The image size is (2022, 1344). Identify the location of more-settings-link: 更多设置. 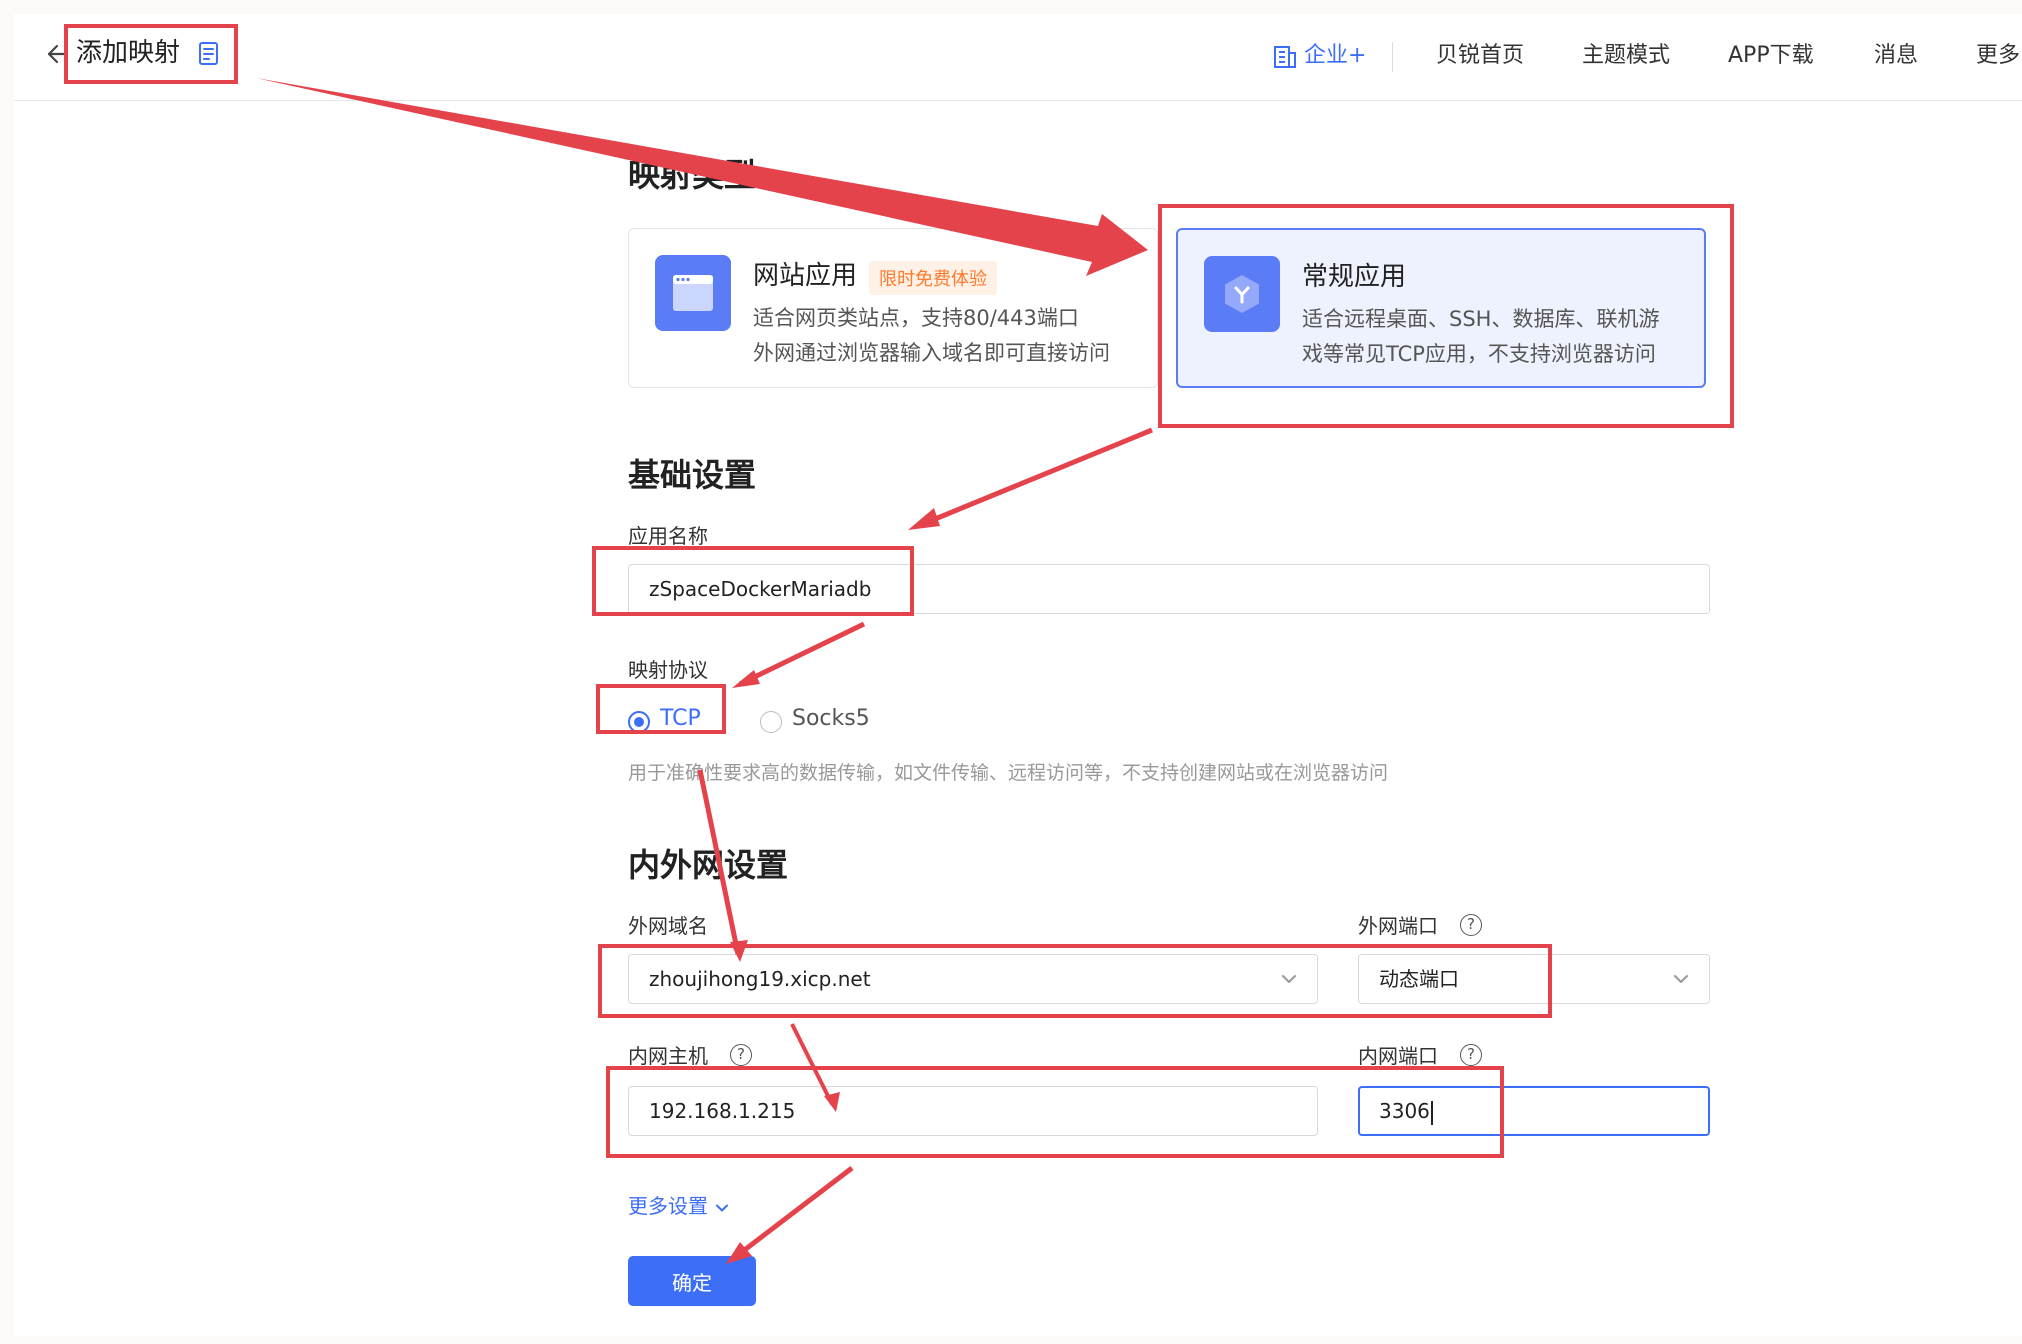
(679, 1204).